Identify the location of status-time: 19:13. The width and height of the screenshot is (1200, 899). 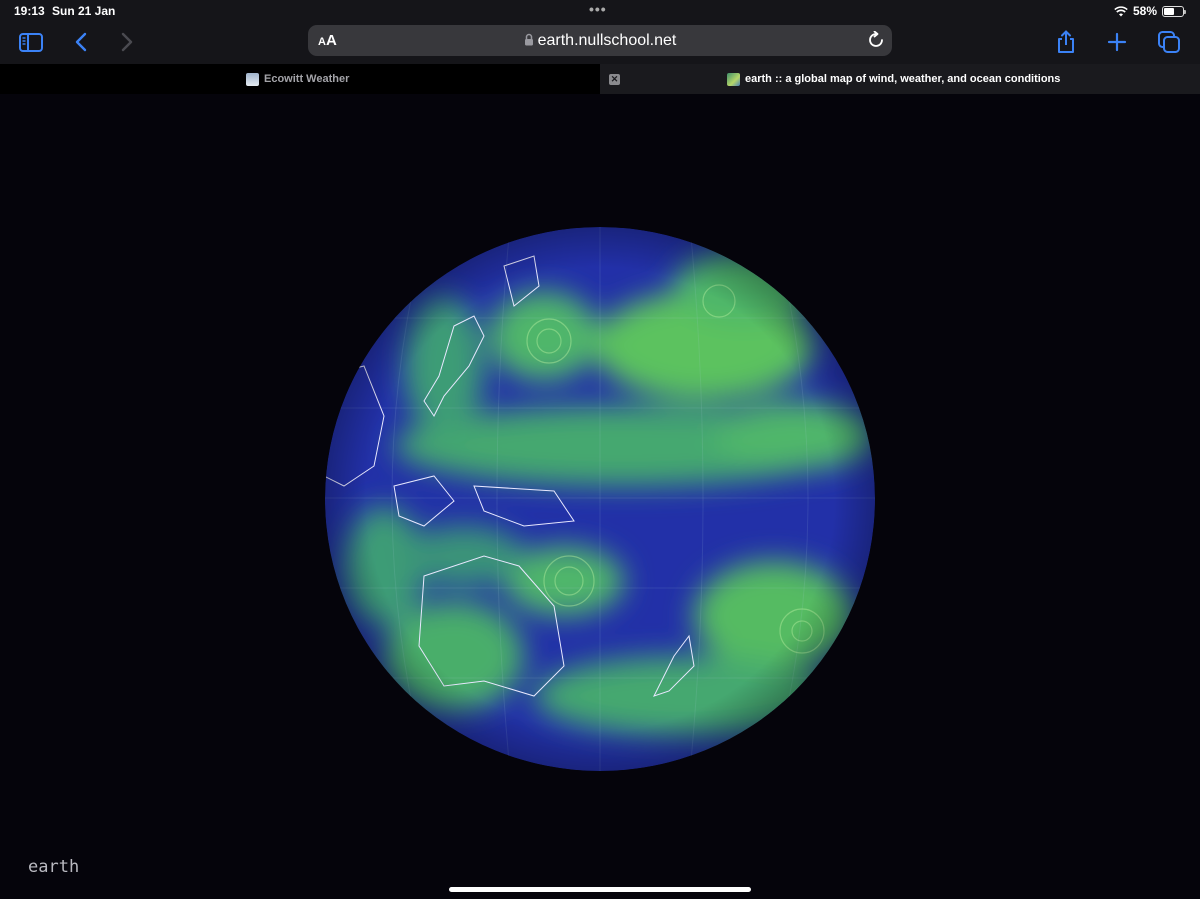
(29, 11).